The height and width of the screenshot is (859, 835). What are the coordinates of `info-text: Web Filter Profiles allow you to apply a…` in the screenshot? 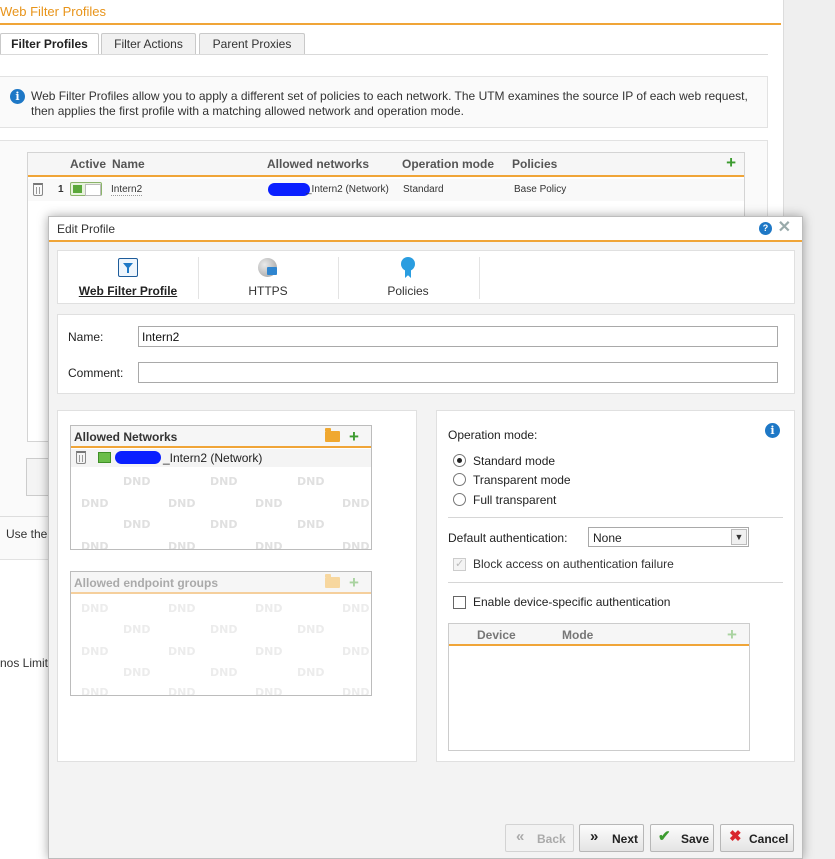 It's located at (389, 103).